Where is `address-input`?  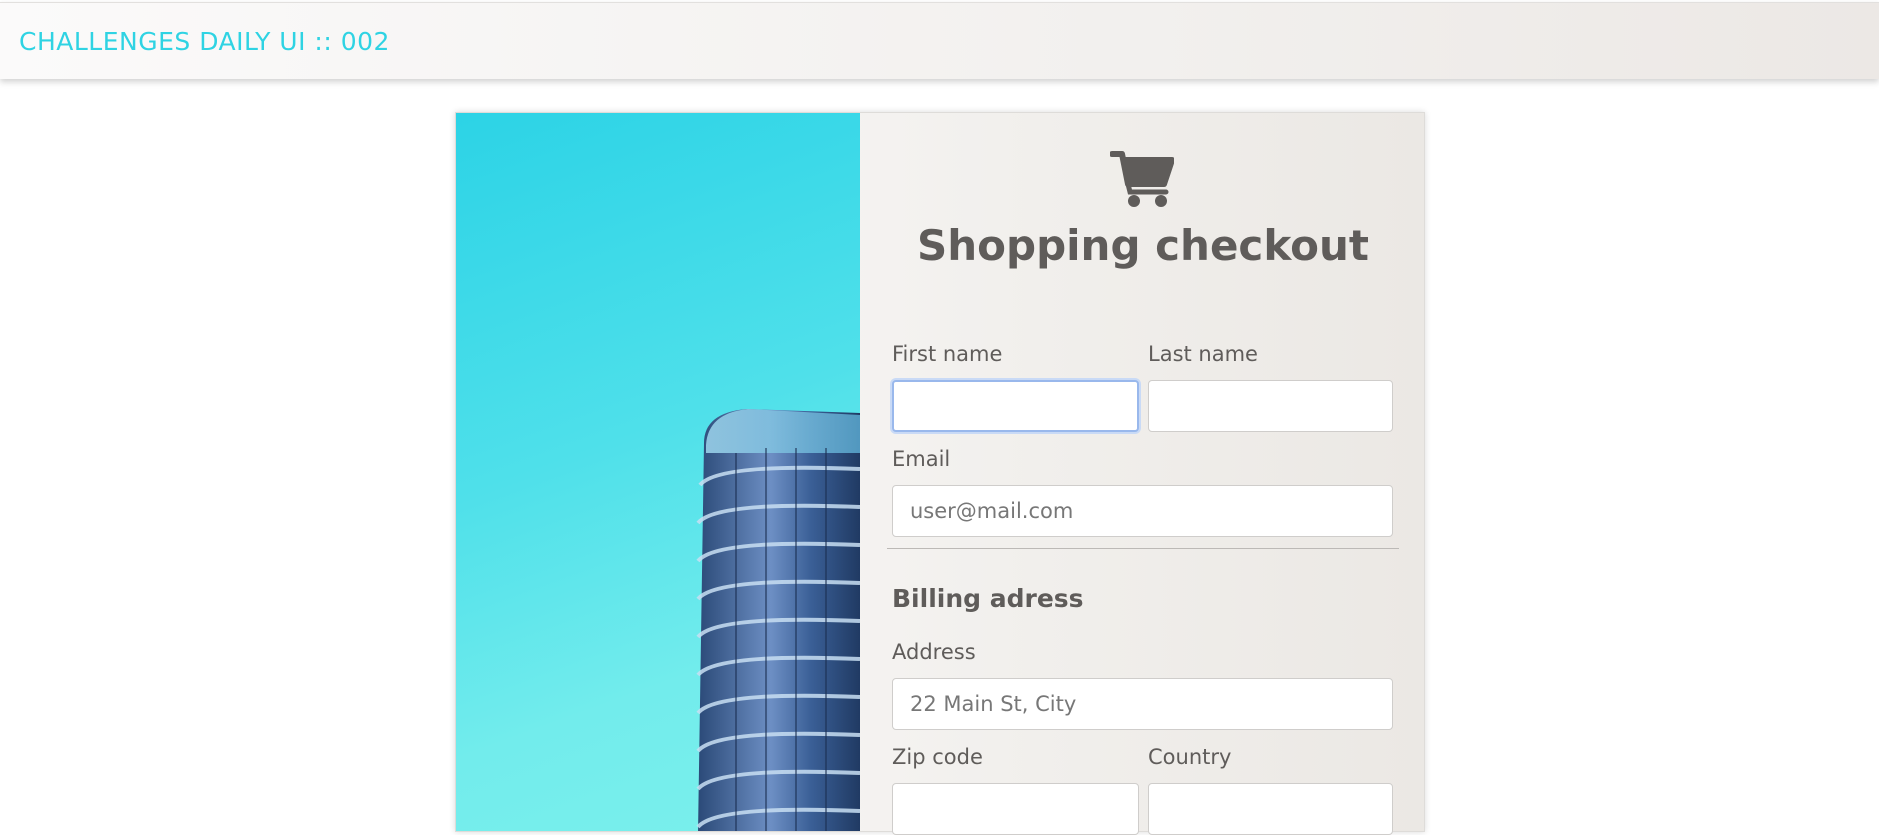 address-input is located at coordinates (1142, 704).